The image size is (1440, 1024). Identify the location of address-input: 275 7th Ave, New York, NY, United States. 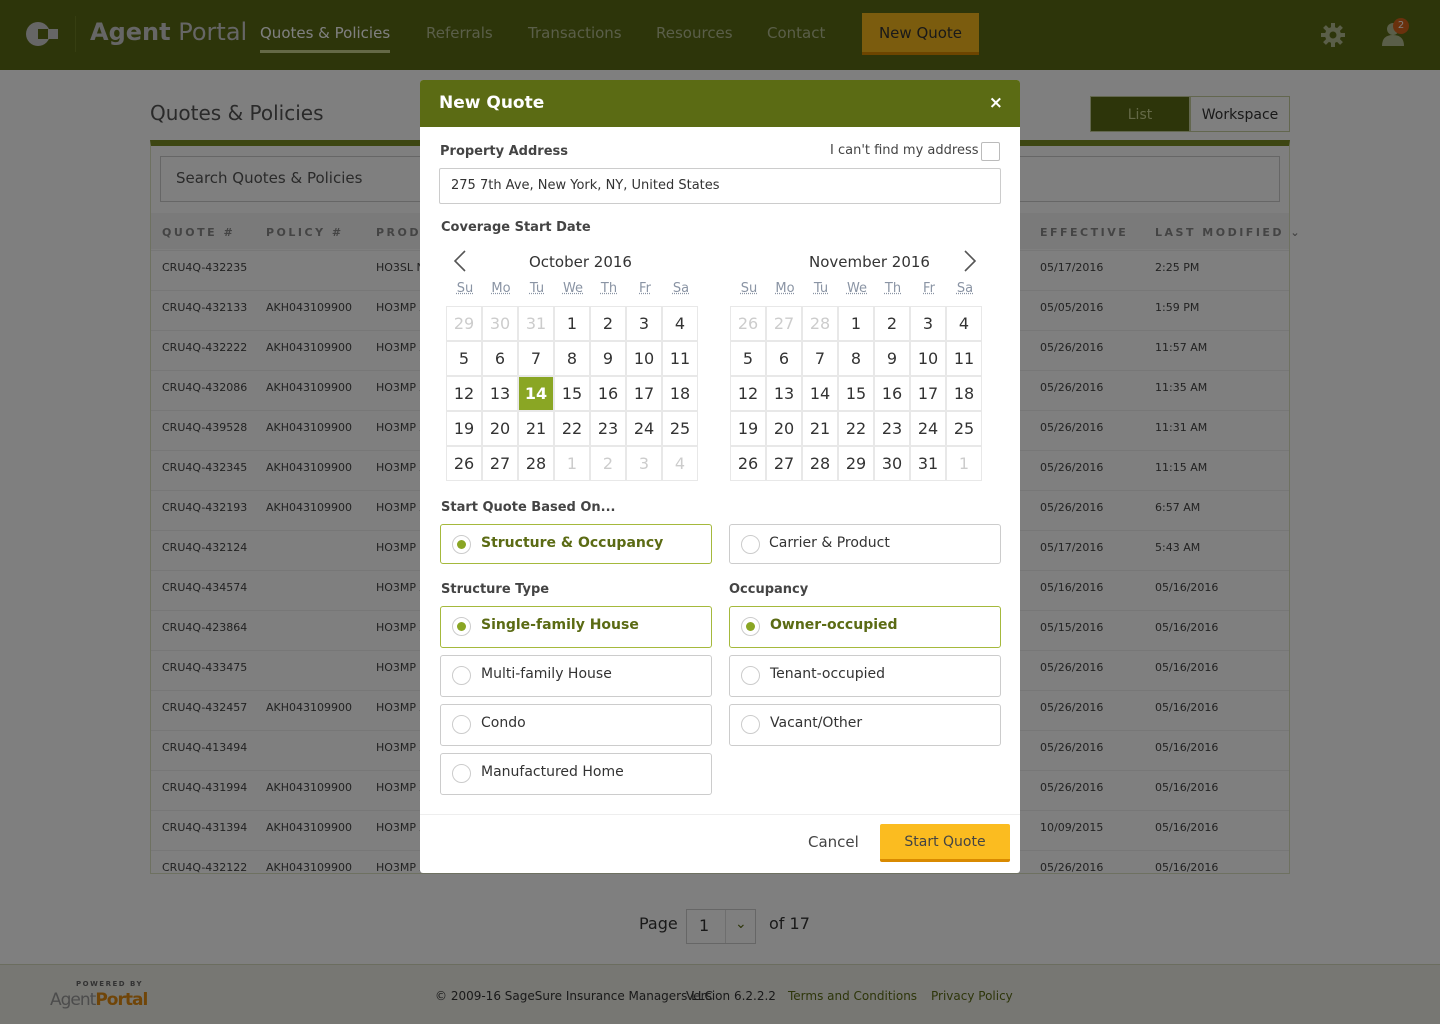
(720, 186).